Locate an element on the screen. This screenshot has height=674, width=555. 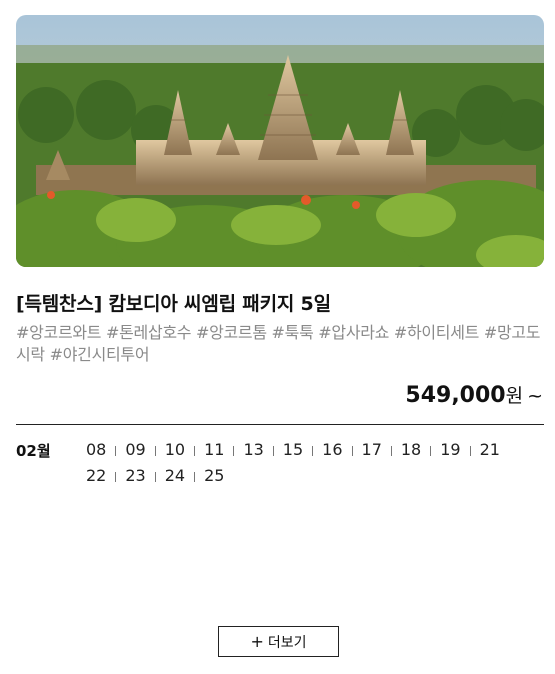
more-button: + 더보기 is located at coordinates (278, 641).